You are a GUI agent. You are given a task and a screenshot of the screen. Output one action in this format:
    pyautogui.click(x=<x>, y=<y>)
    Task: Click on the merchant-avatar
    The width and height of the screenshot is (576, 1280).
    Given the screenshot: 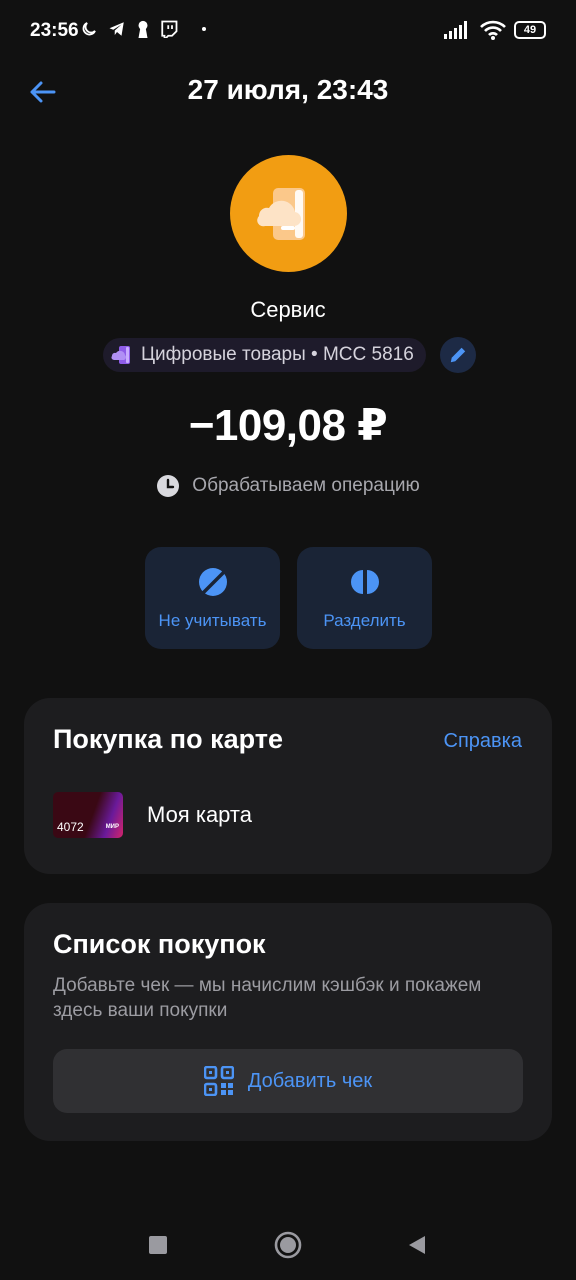 What is the action you would take?
    pyautogui.click(x=288, y=213)
    